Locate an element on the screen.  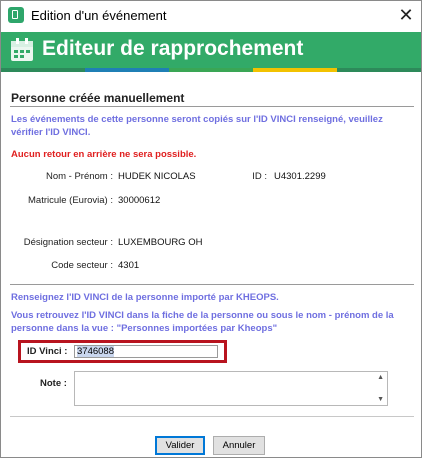
section-title: Personne créée manuellement is located at coordinates (98, 98).